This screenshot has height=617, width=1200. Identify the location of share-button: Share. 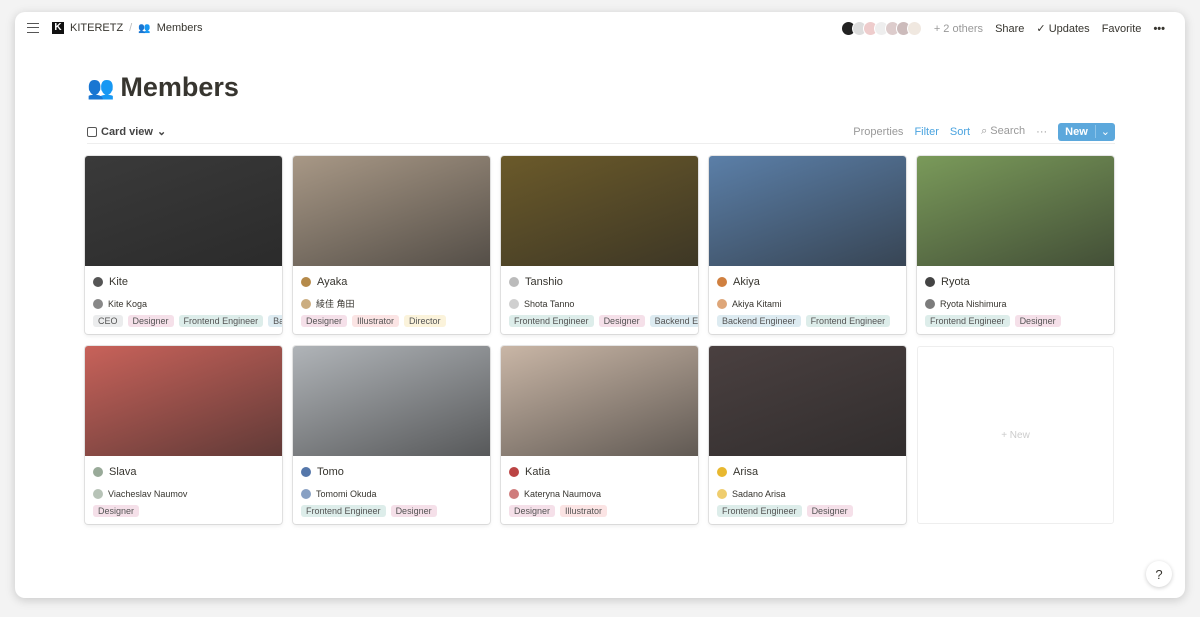
(1009, 29).